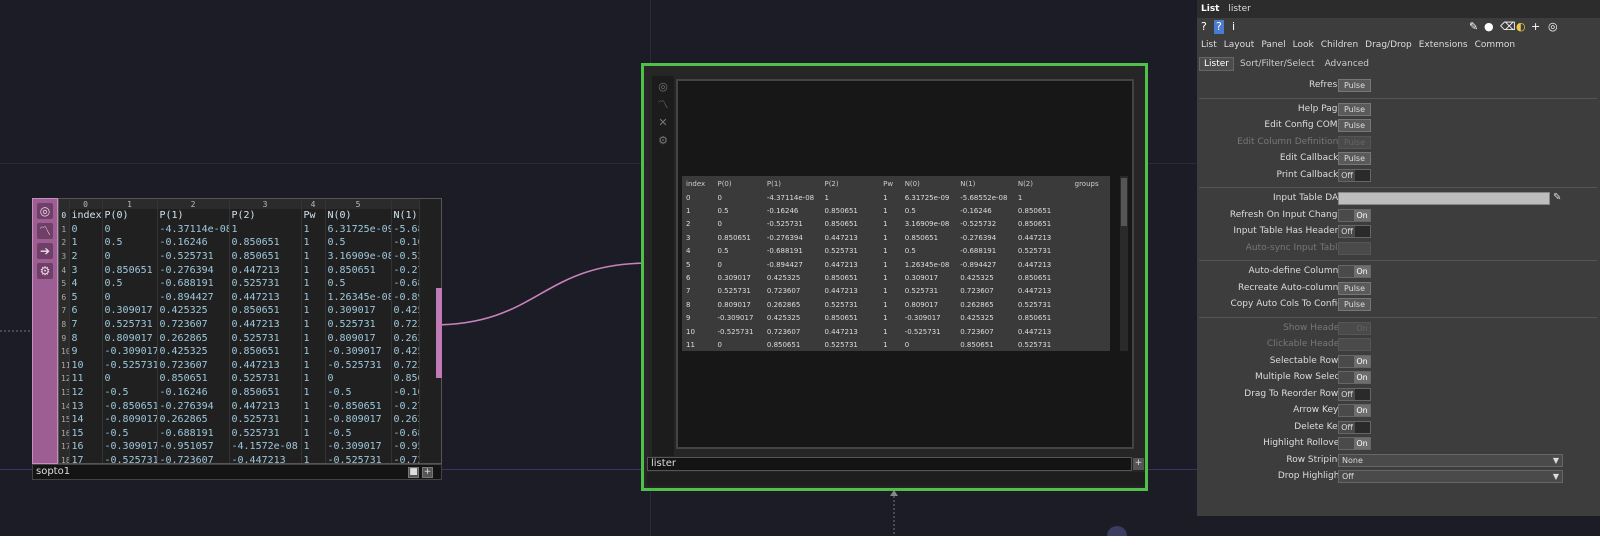  I want to click on erase-icon: ⌫, so click(1508, 27).